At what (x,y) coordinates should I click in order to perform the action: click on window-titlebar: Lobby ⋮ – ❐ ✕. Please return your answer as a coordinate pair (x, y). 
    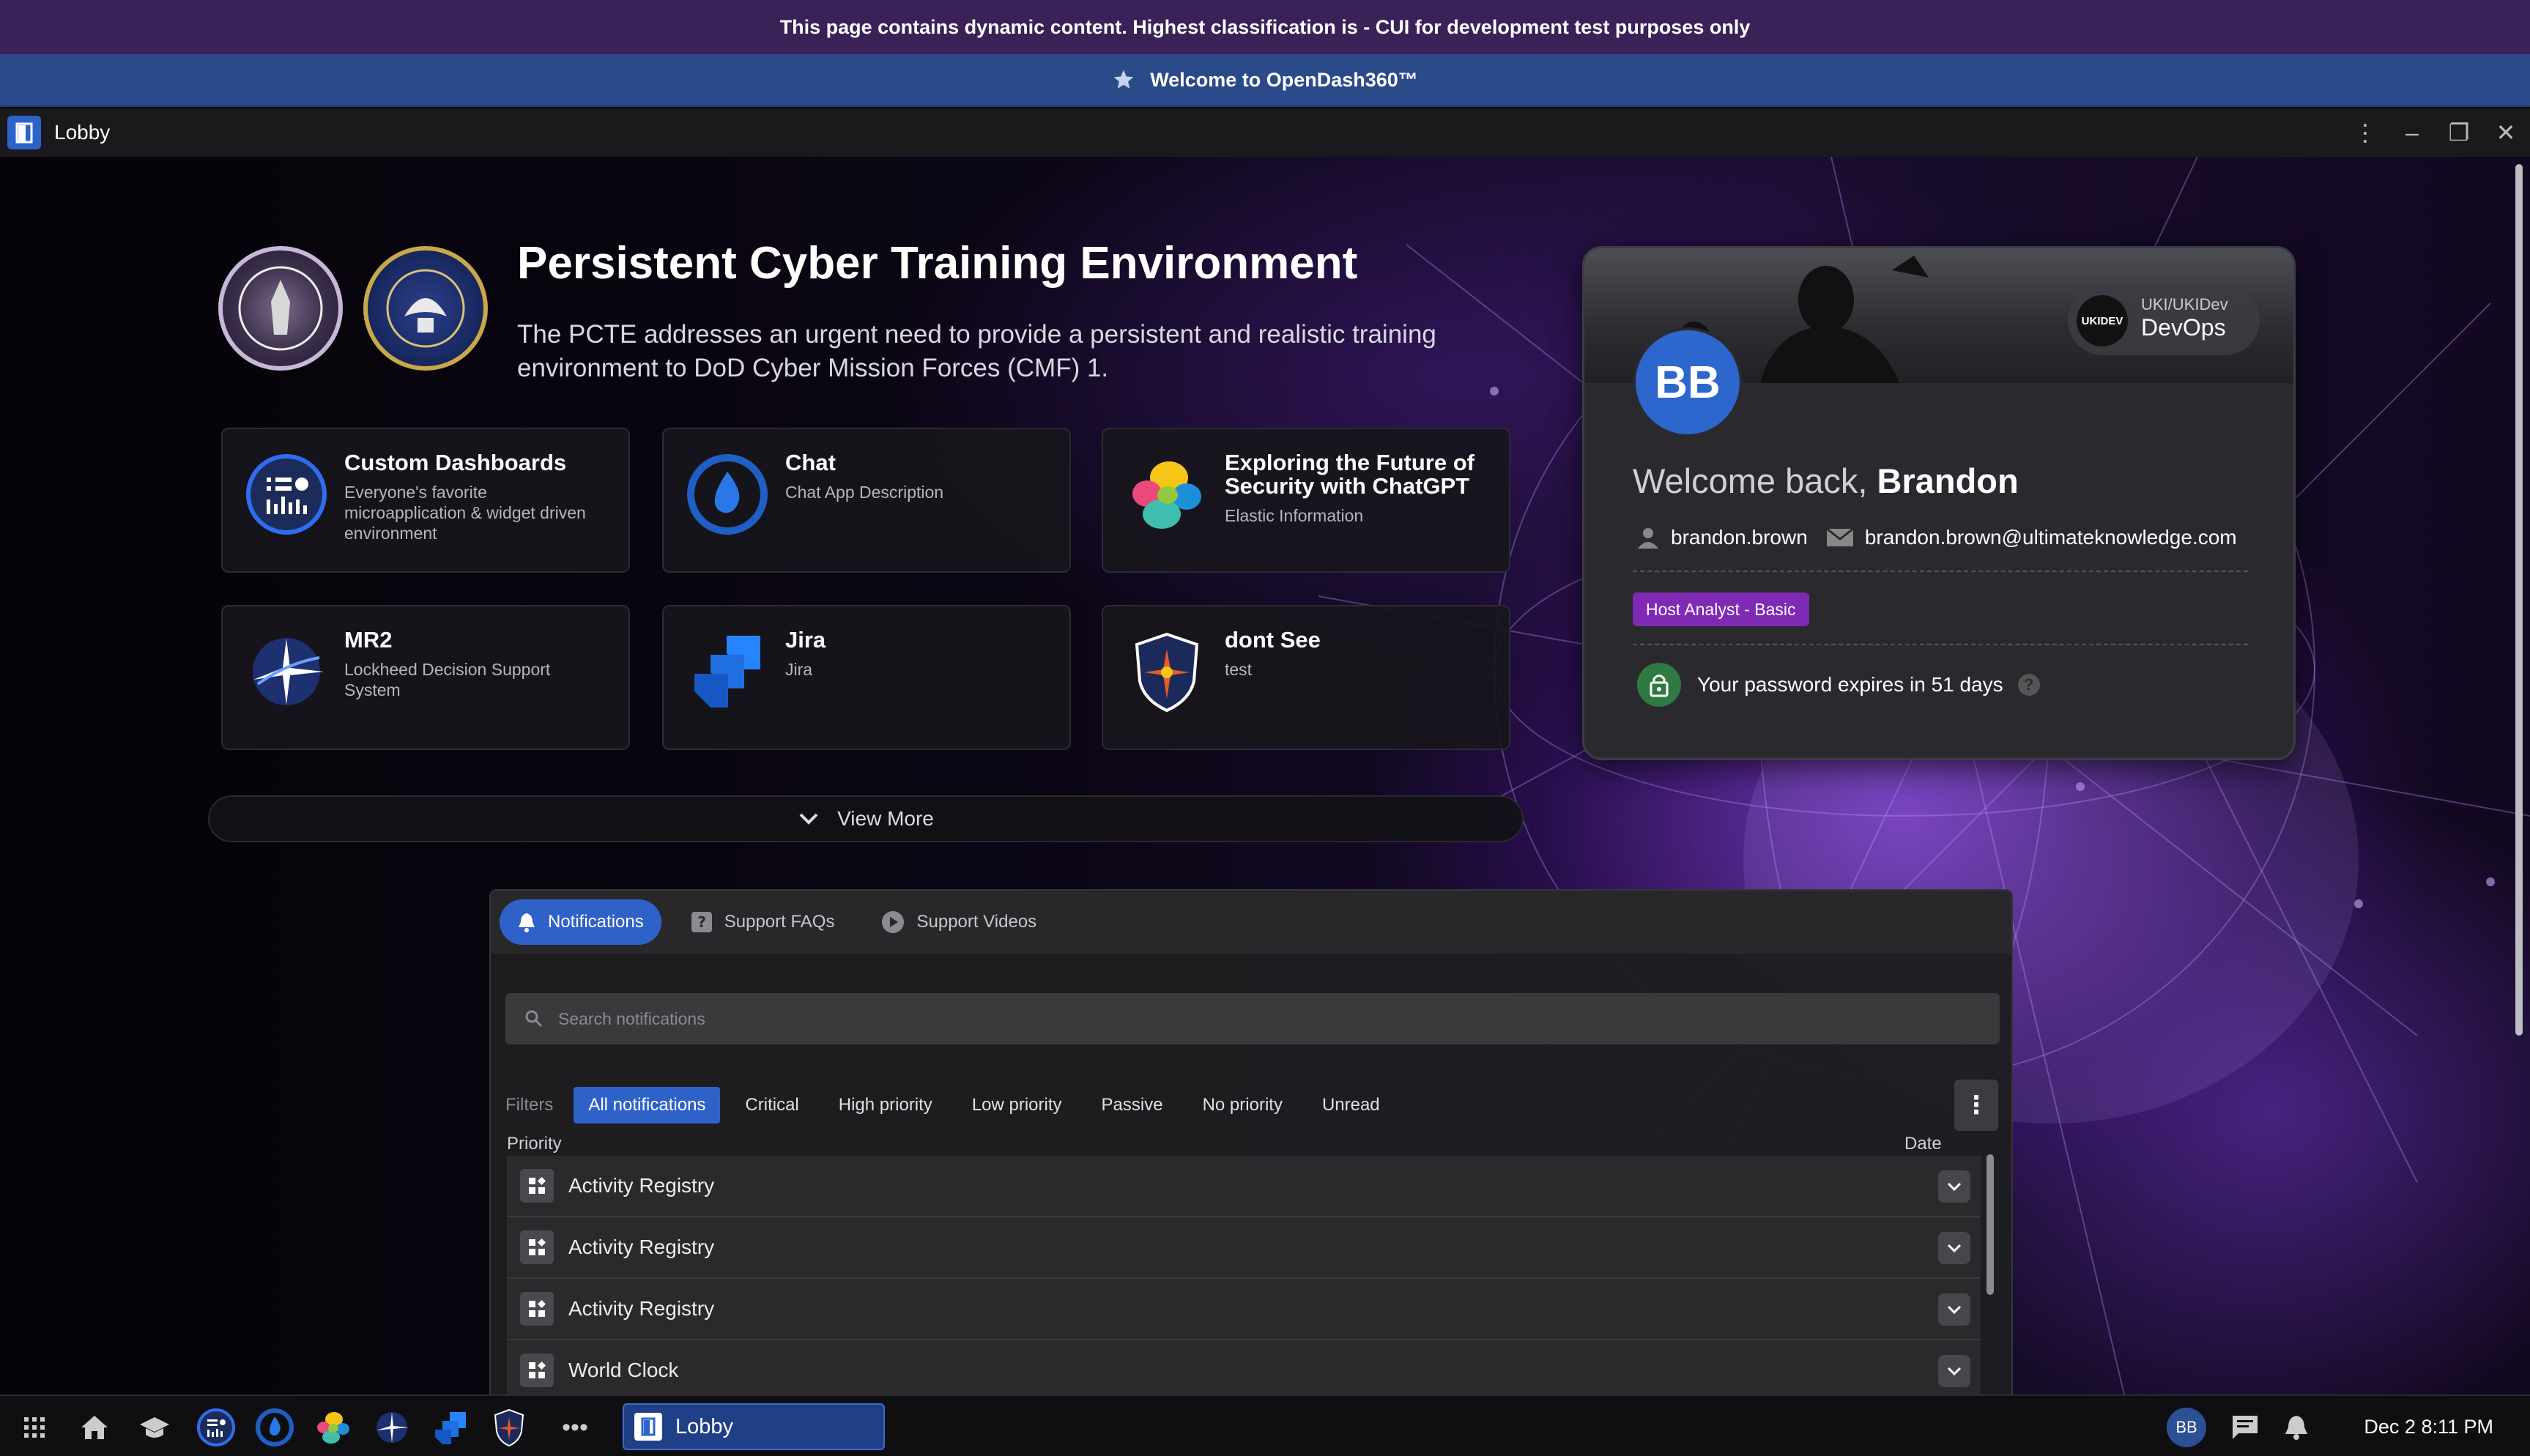
    Looking at the image, I should click on (1265, 132).